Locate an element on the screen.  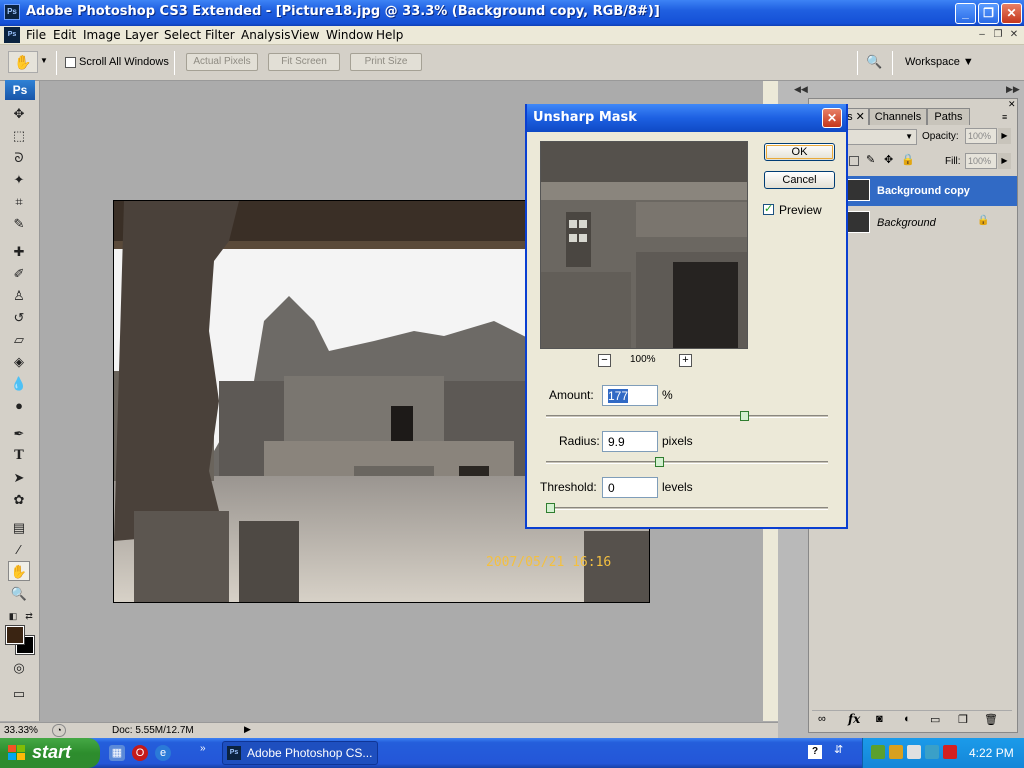
tab-paths: Paths is located at coordinates (948, 116).